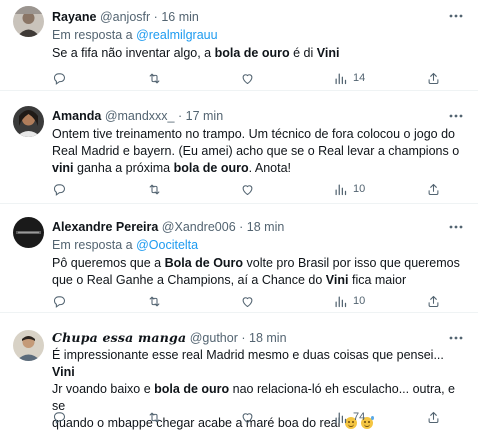 Image resolution: width=478 pixels, height=436 pixels. Describe the element at coordinates (135, 35) in the screenshot. I see `reply-context: Em resposta a @realmilgrauu` at that location.